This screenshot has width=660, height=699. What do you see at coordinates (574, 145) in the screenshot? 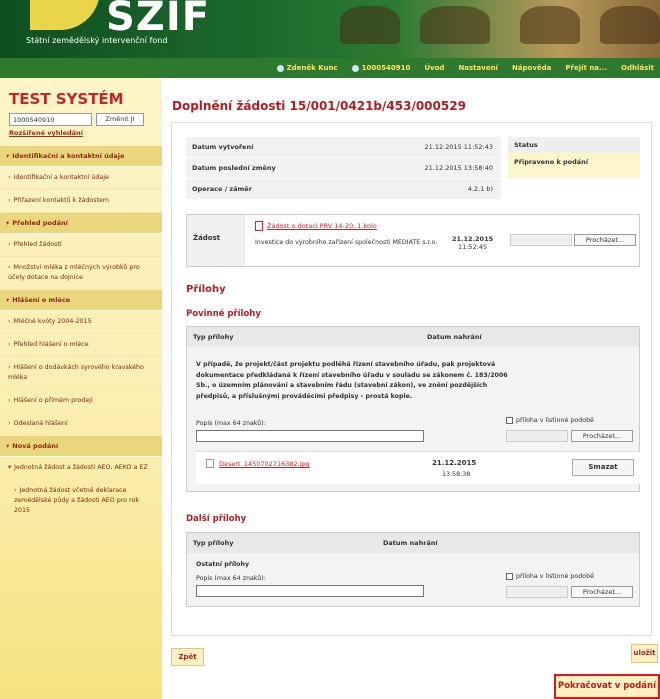
I see `status-header: Status` at bounding box center [574, 145].